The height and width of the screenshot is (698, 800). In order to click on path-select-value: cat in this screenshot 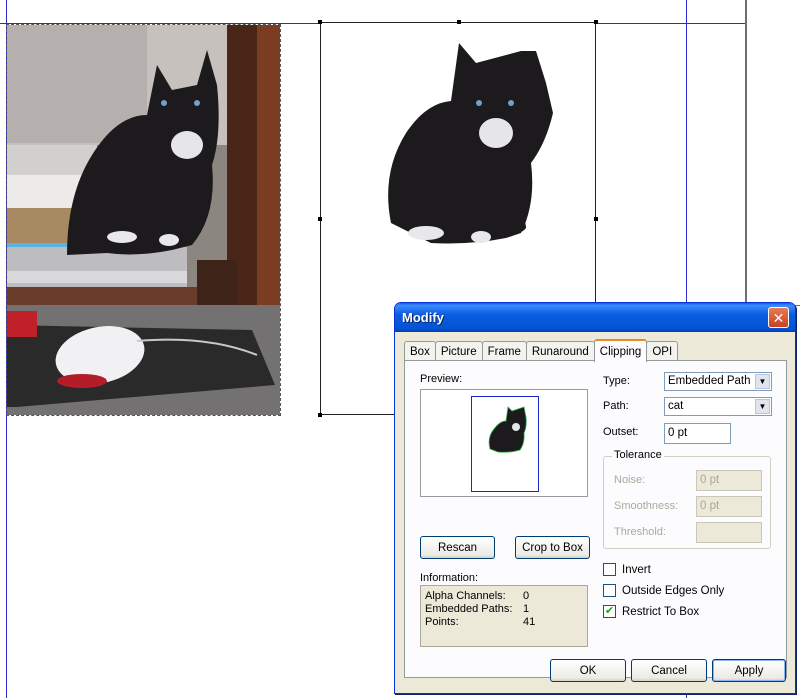, I will do `click(676, 406)`.